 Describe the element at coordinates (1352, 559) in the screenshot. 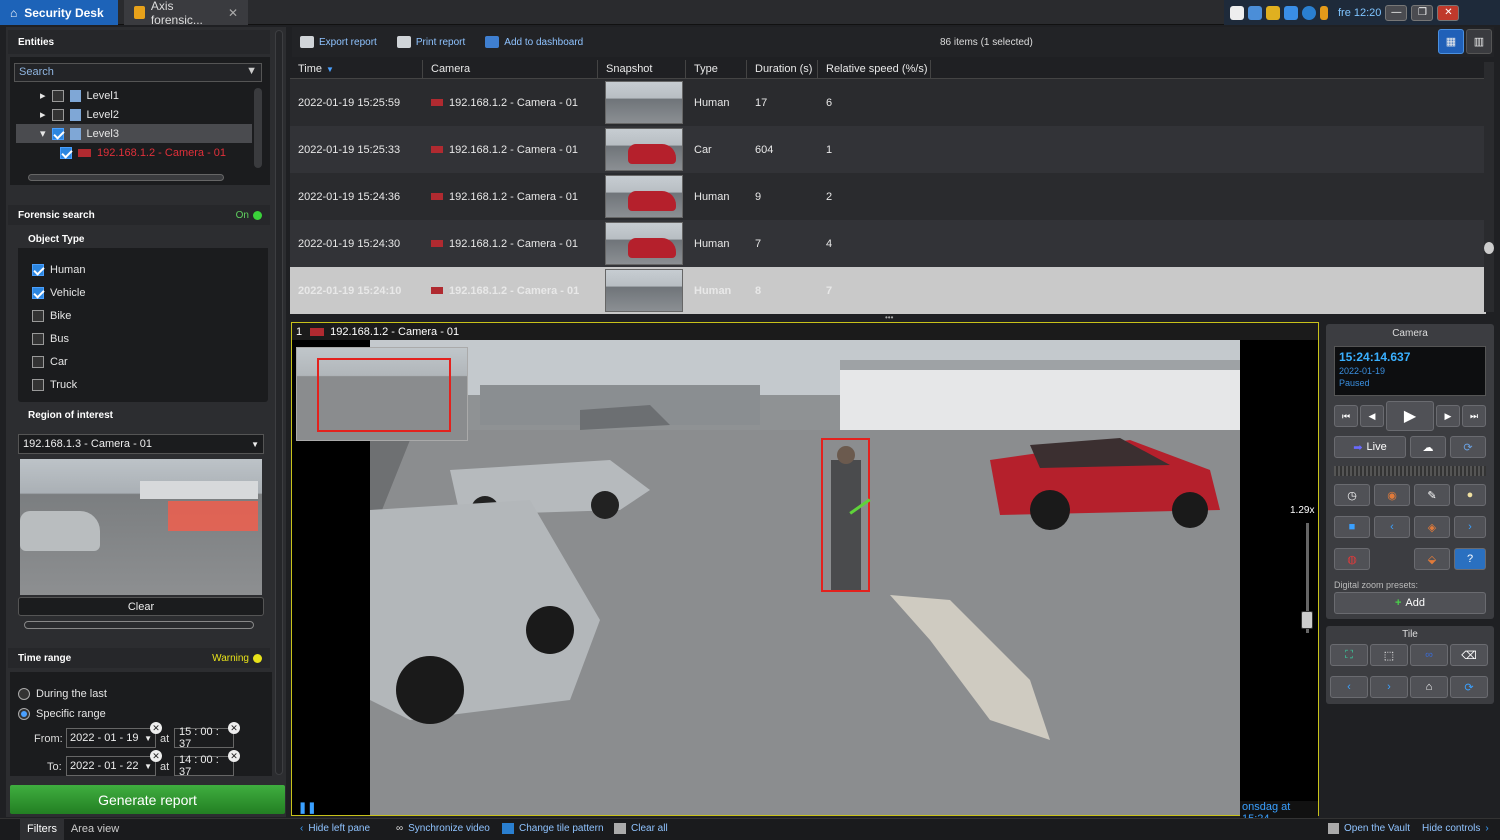

I see `alarm-icon: ◍` at that location.